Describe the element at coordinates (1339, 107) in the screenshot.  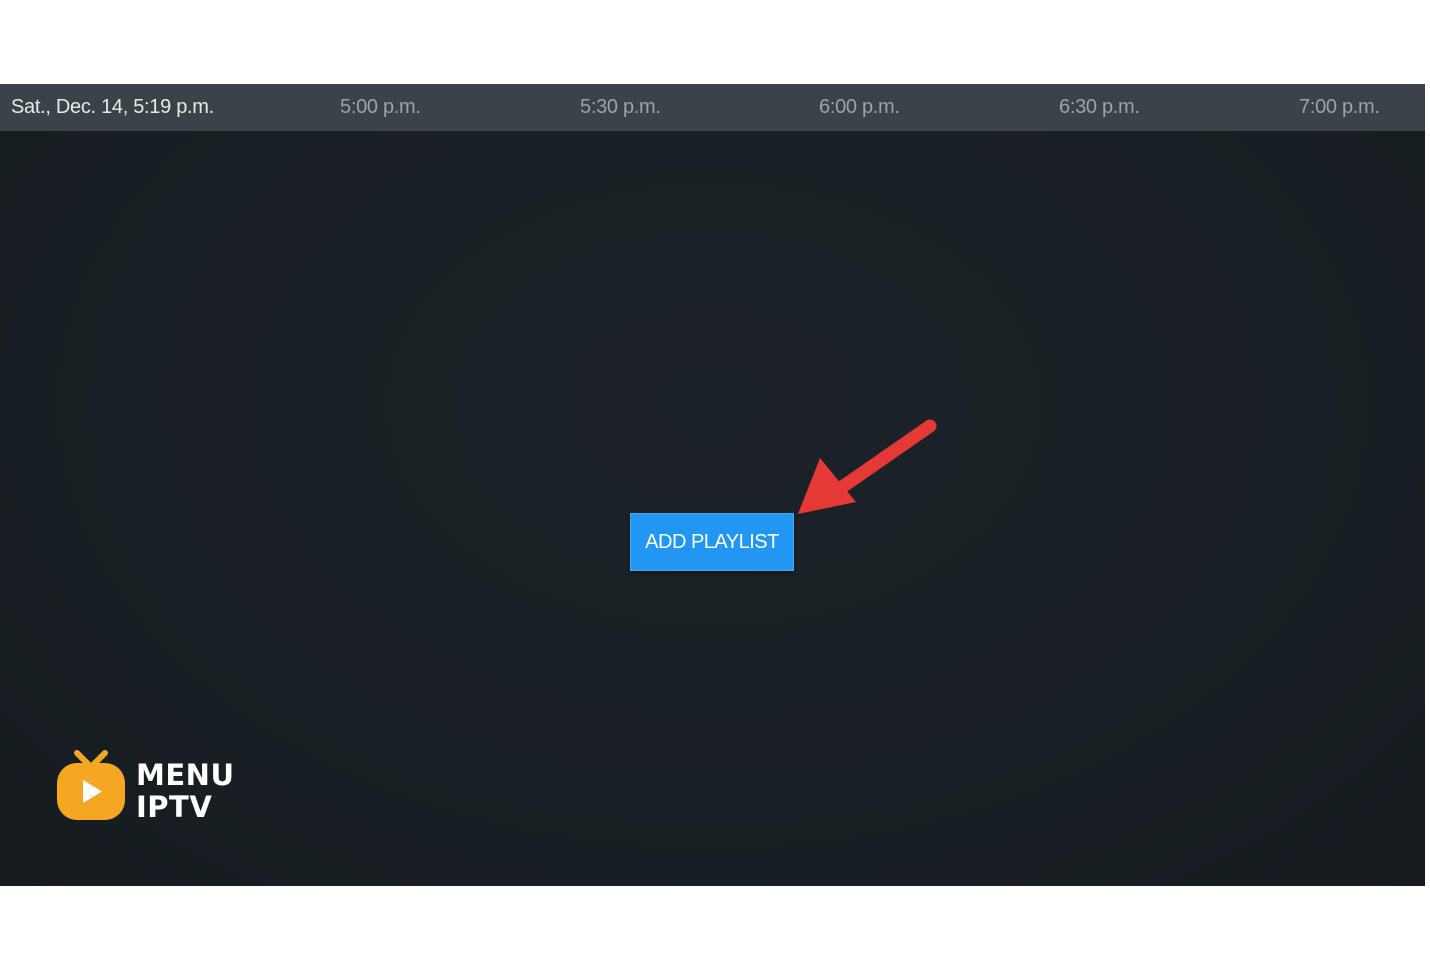
I see `time-slot: 7:00 p.m.` at that location.